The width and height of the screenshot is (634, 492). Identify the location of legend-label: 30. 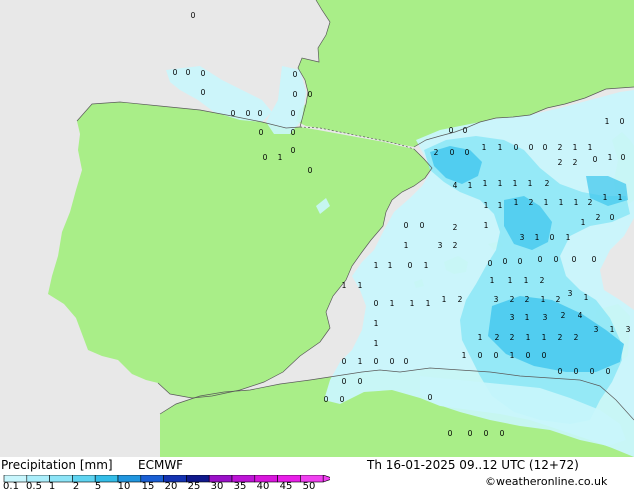
(217, 486).